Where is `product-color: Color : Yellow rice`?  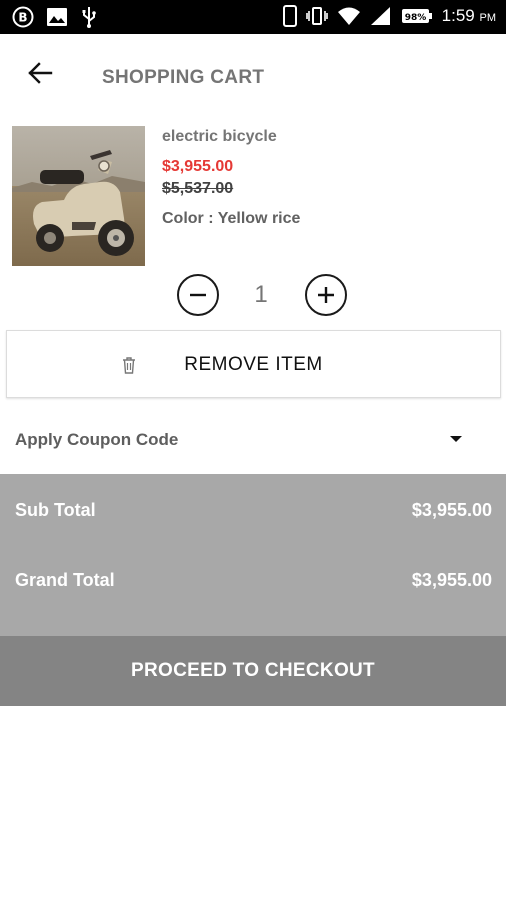 product-color: Color : Yellow rice is located at coordinates (231, 218).